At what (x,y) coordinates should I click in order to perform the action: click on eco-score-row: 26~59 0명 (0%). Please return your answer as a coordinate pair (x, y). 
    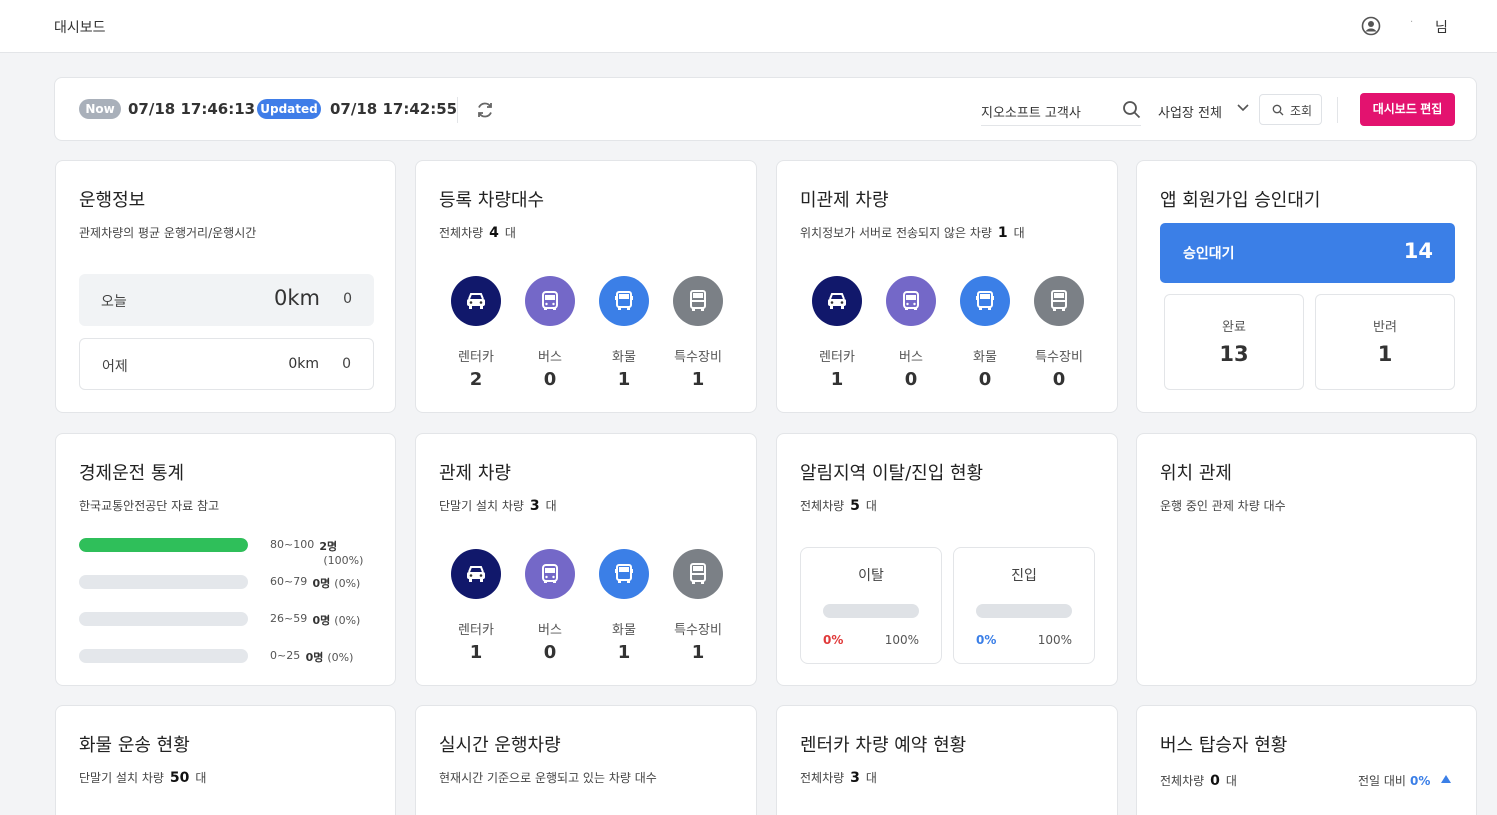
    Looking at the image, I should click on (229, 618).